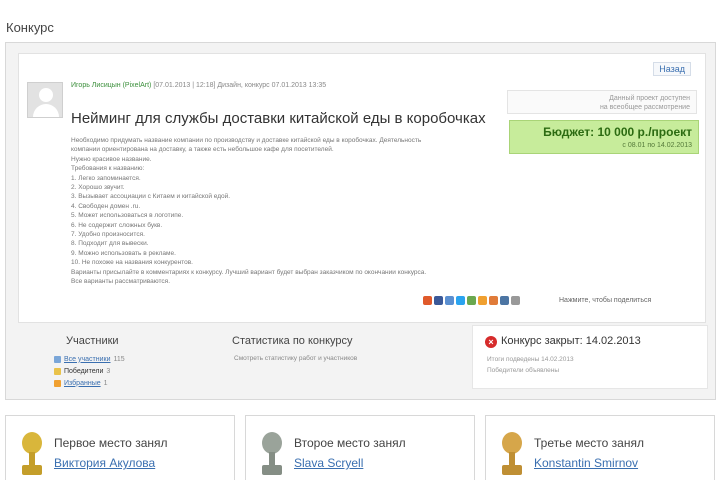  Describe the element at coordinates (30, 27) in the screenshot. I see `section-label: Конкурс` at that location.